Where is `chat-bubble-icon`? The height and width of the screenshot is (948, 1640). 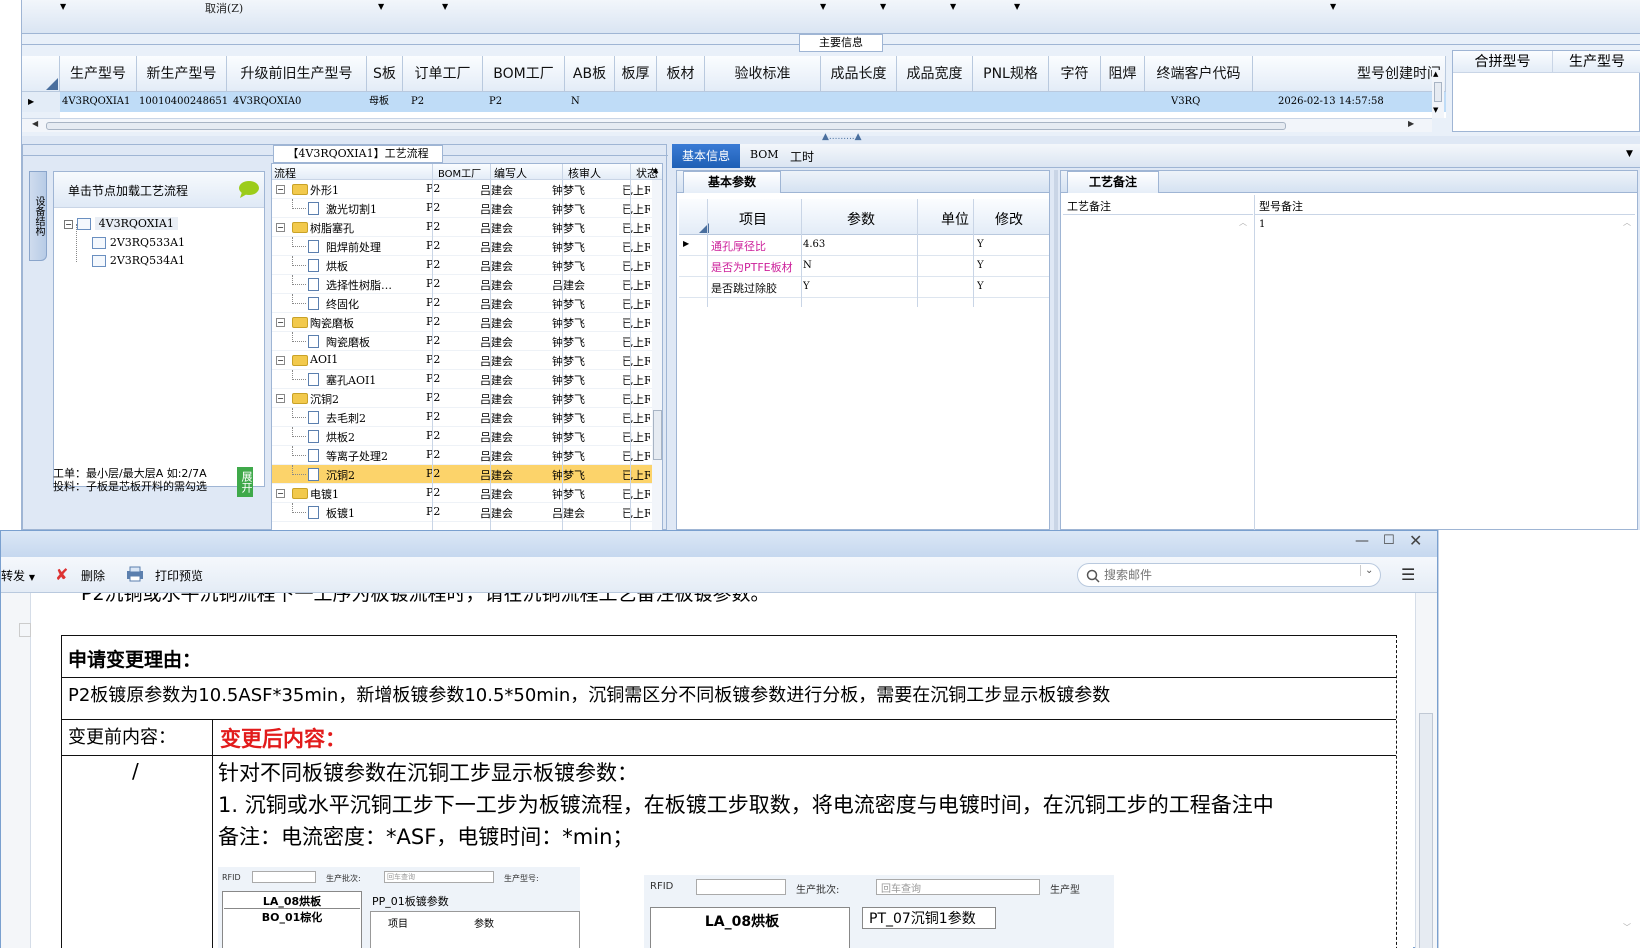 chat-bubble-icon is located at coordinates (249, 189).